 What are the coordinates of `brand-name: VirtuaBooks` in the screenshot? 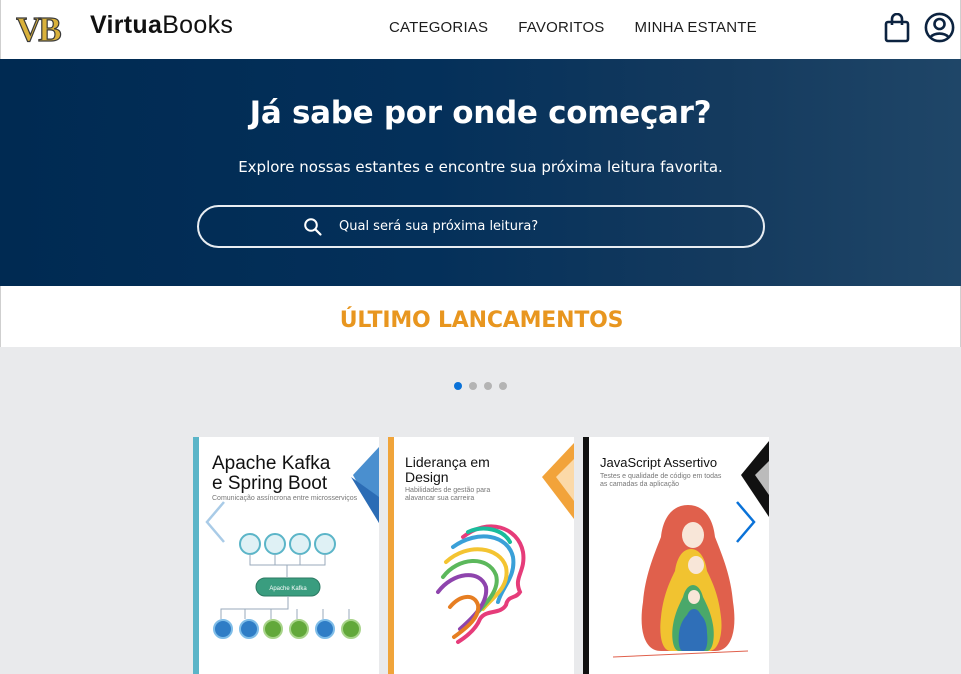 It's located at (161, 25).